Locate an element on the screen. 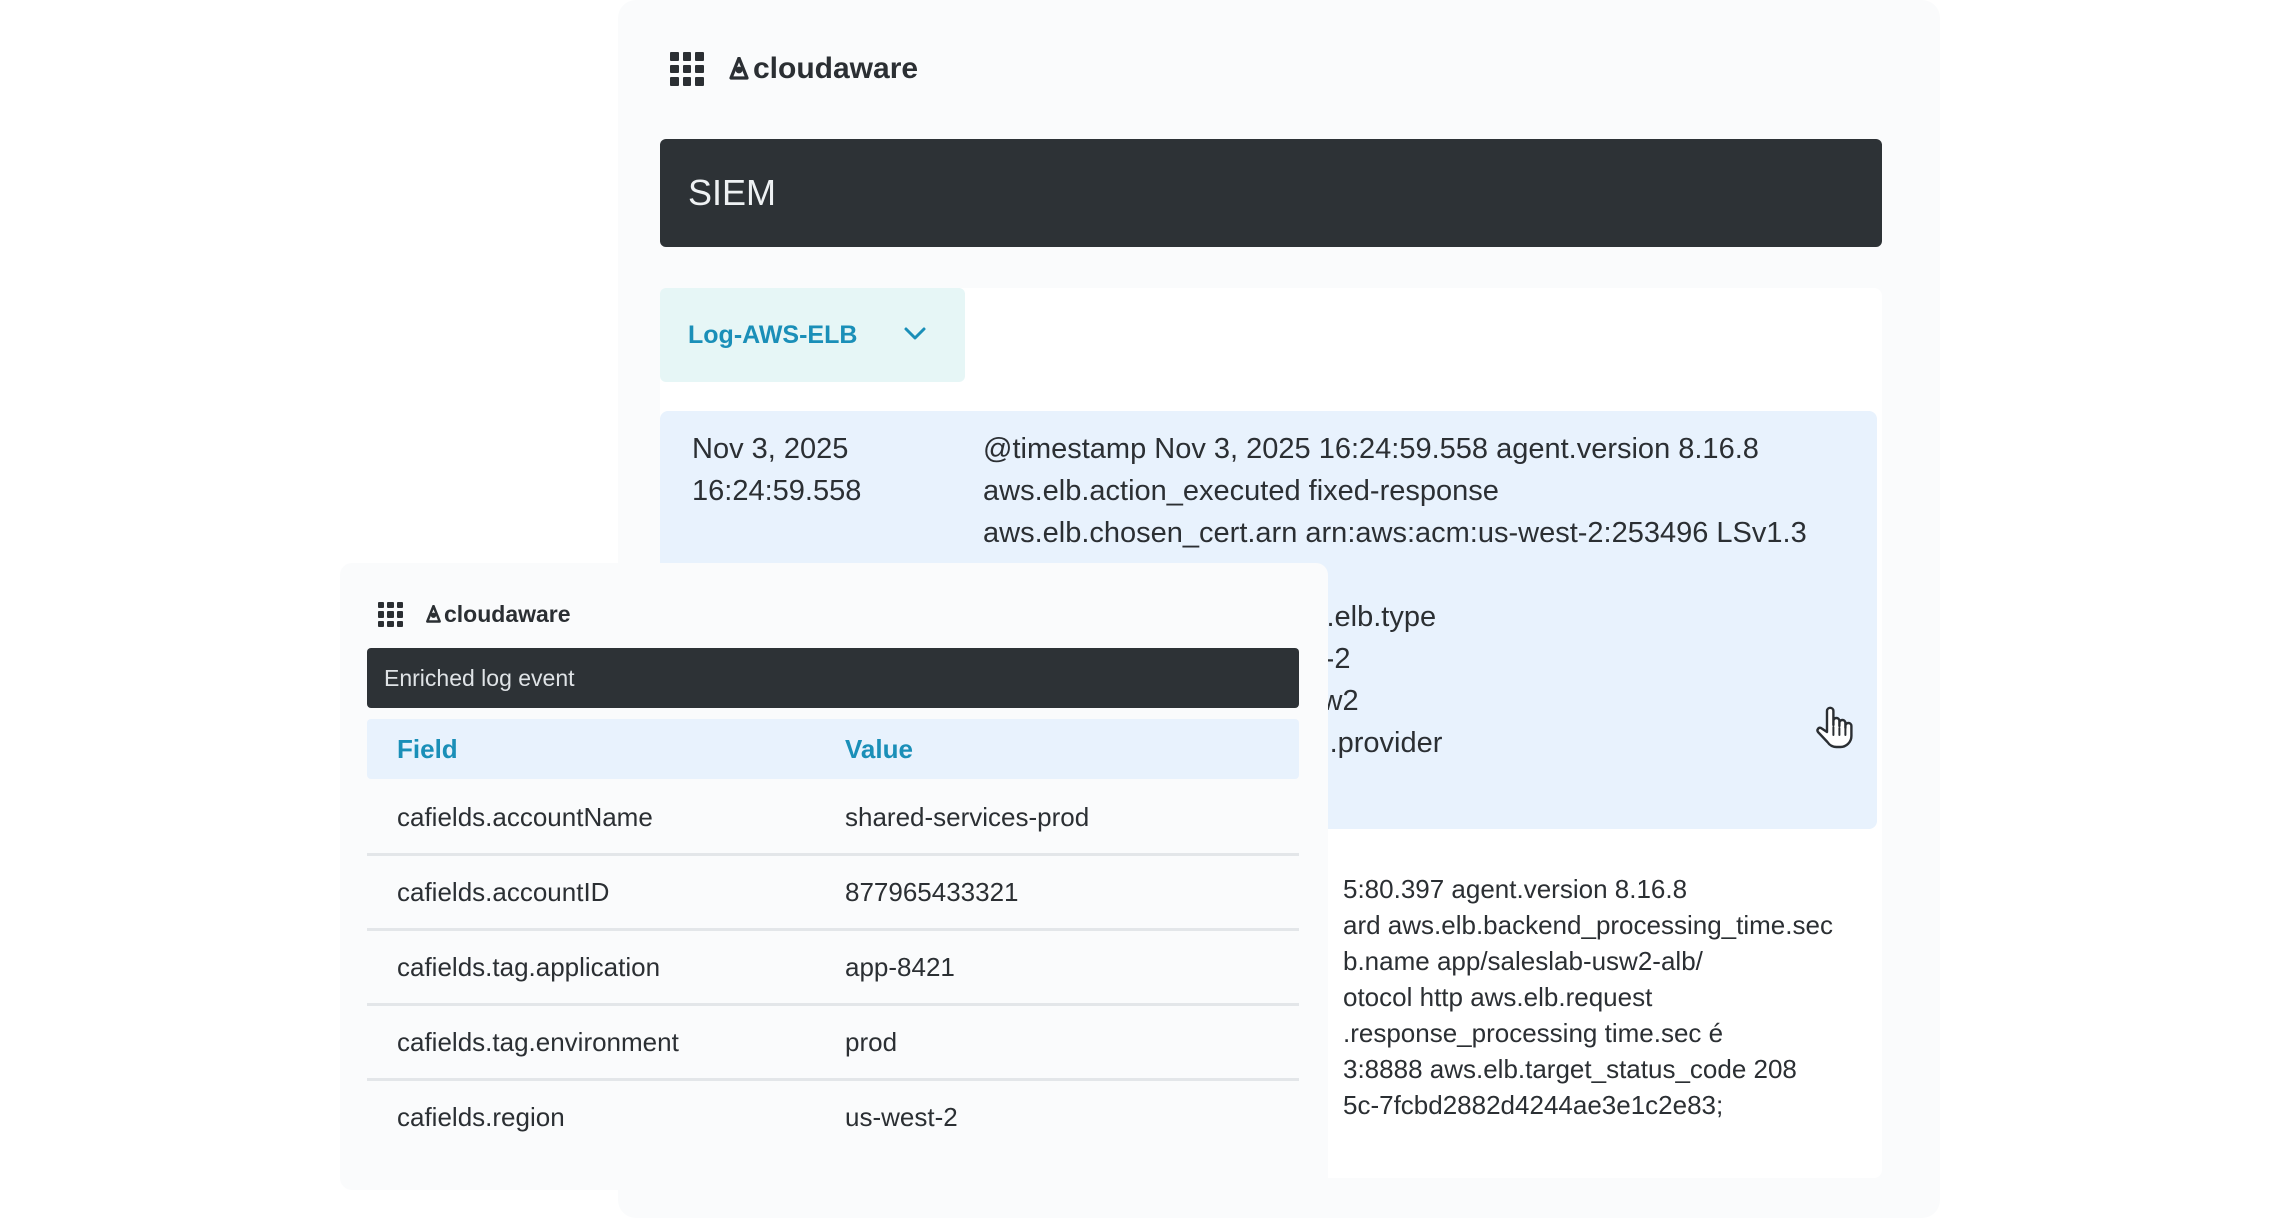  value-cell: 877965433321 is located at coordinates (932, 891).